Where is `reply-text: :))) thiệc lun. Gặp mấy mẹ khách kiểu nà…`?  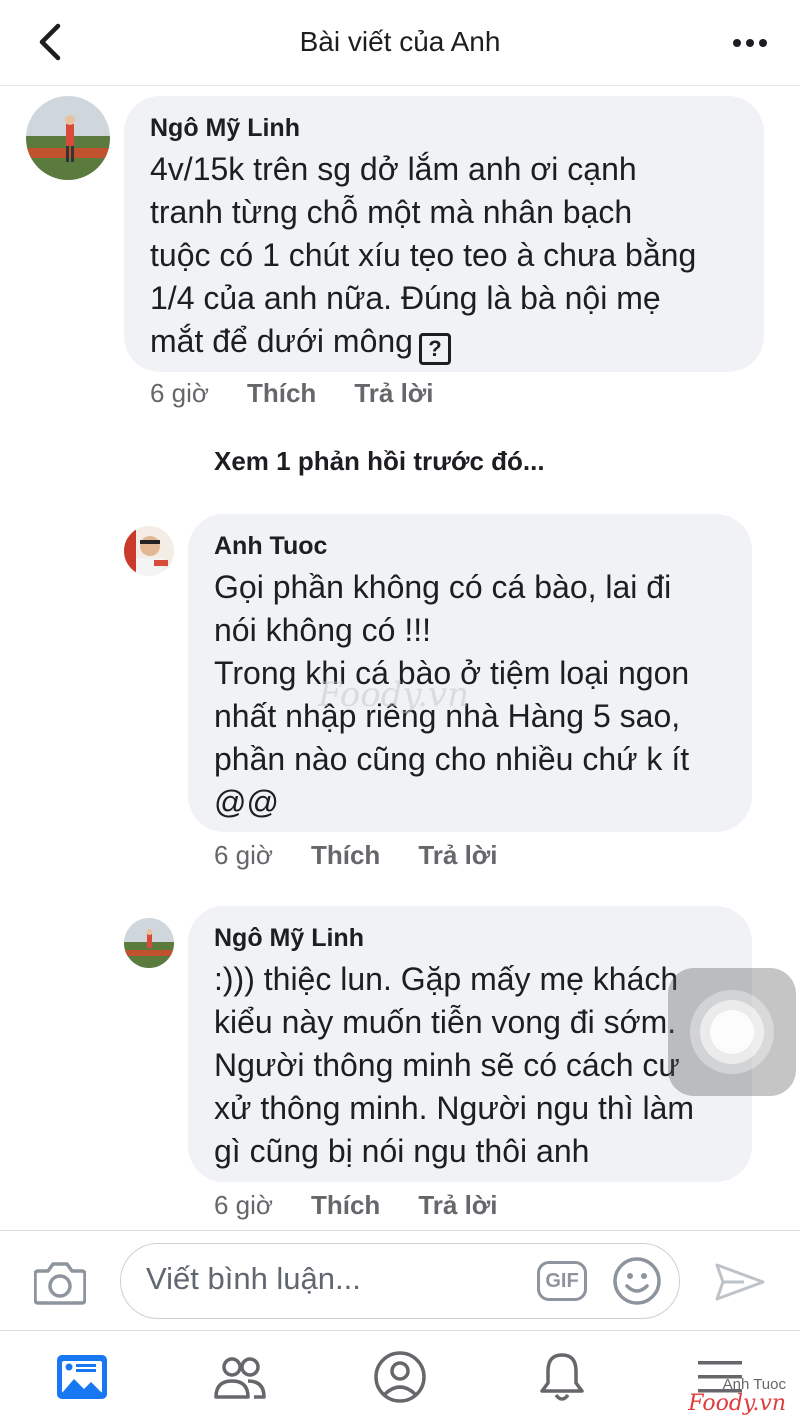
reply-text: :))) thiệc lun. Gặp mấy mẹ khách kiểu nà… is located at coordinates (454, 1065).